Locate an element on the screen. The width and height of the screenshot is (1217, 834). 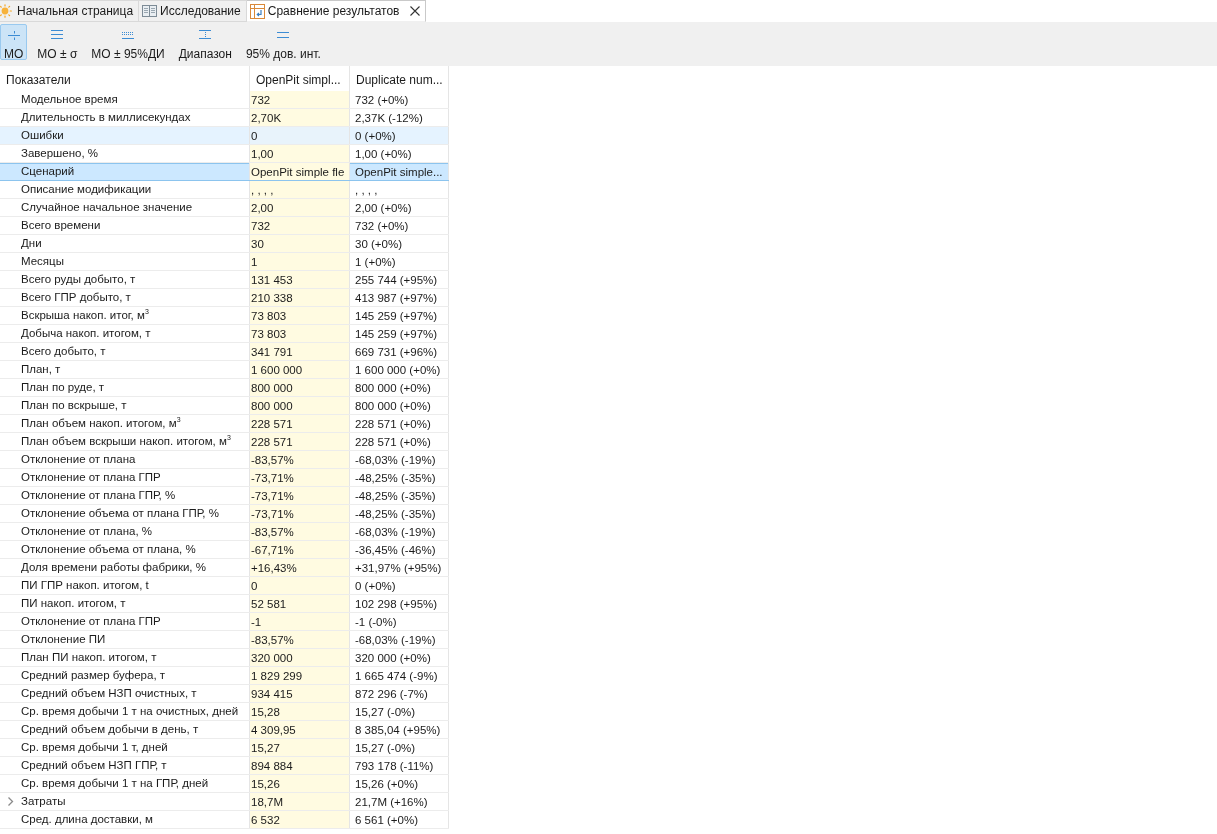
display-mode-button: МО ± 95%ДИ is located at coordinates (128, 42).